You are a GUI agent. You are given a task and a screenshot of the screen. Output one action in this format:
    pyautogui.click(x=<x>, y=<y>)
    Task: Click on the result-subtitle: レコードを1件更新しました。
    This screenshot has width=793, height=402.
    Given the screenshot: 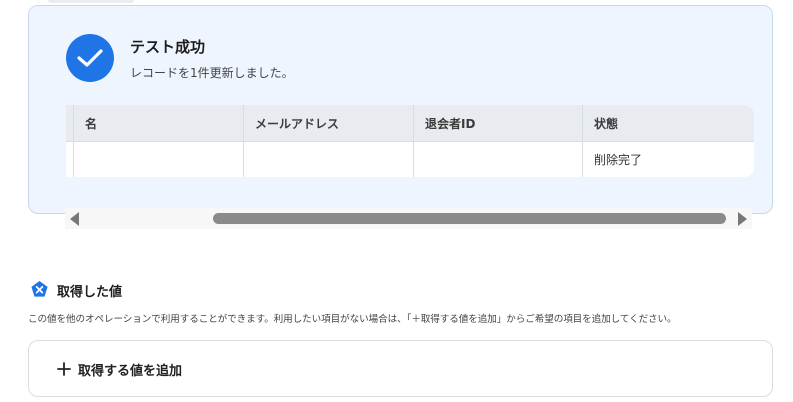 What is the action you would take?
    pyautogui.click(x=212, y=73)
    